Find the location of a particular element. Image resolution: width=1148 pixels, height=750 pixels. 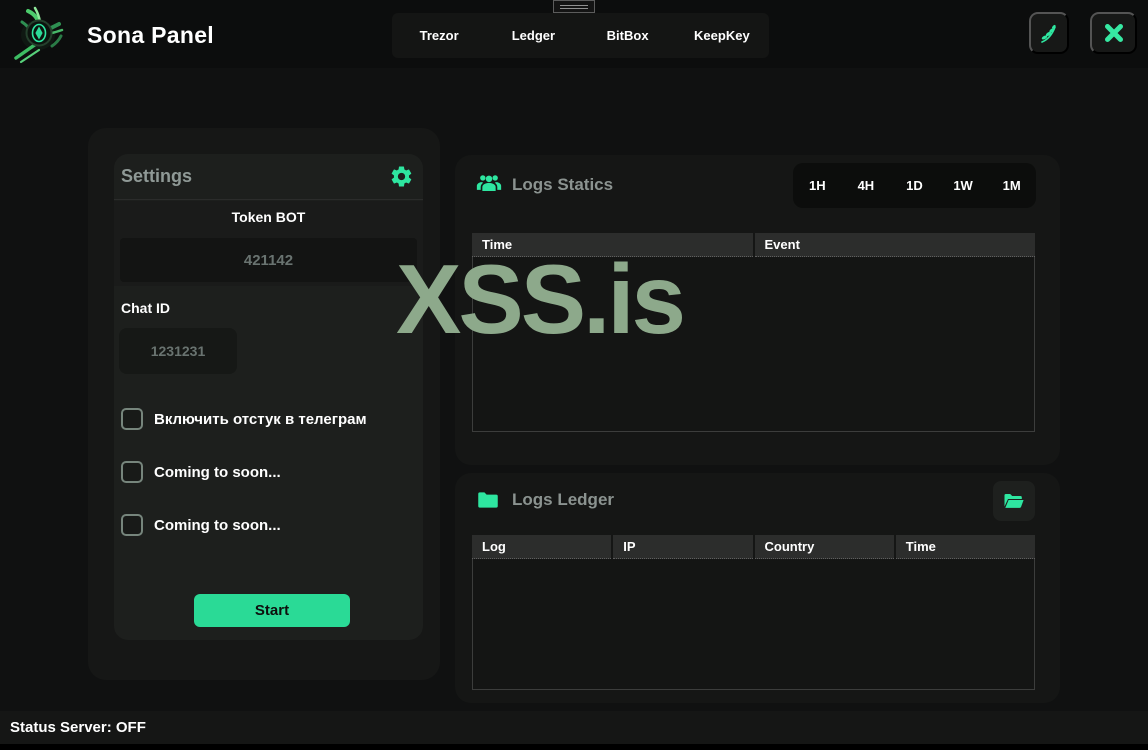

start-button: Start is located at coordinates (272, 610).